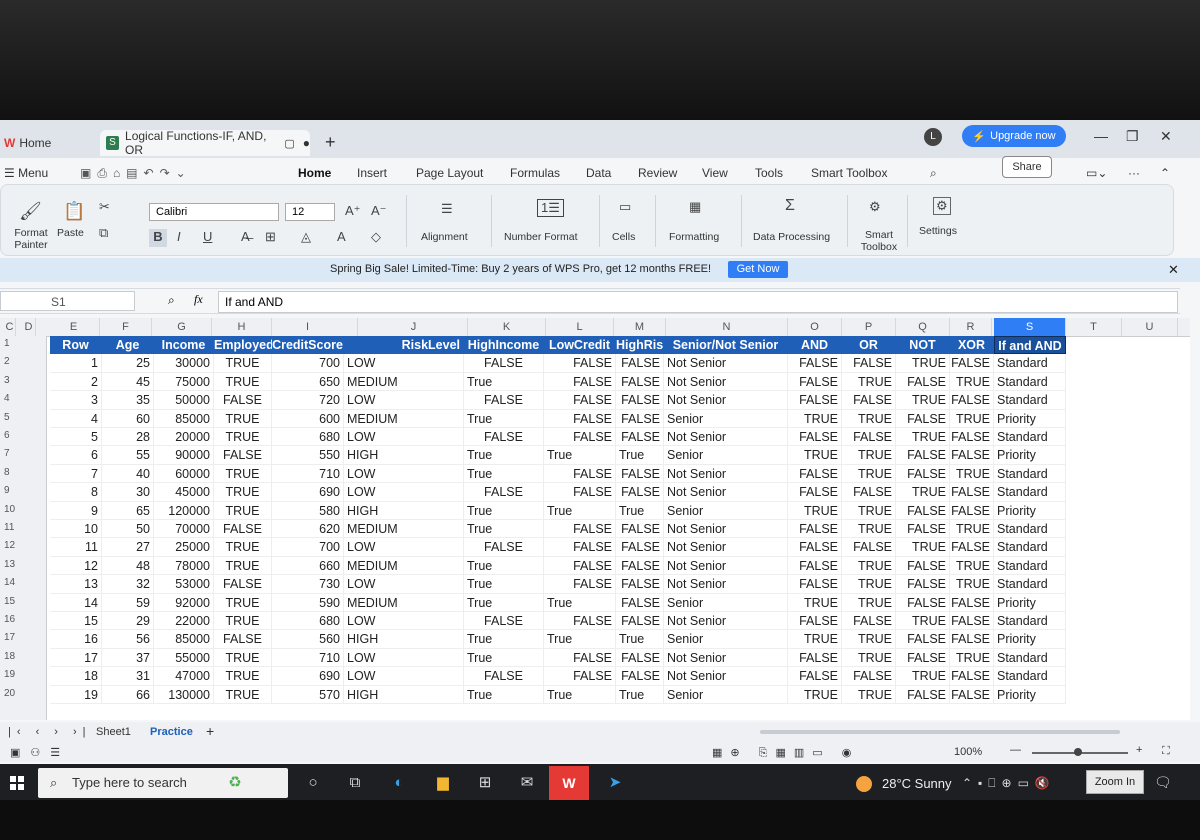  I want to click on table-cell: 35, so click(128, 400).